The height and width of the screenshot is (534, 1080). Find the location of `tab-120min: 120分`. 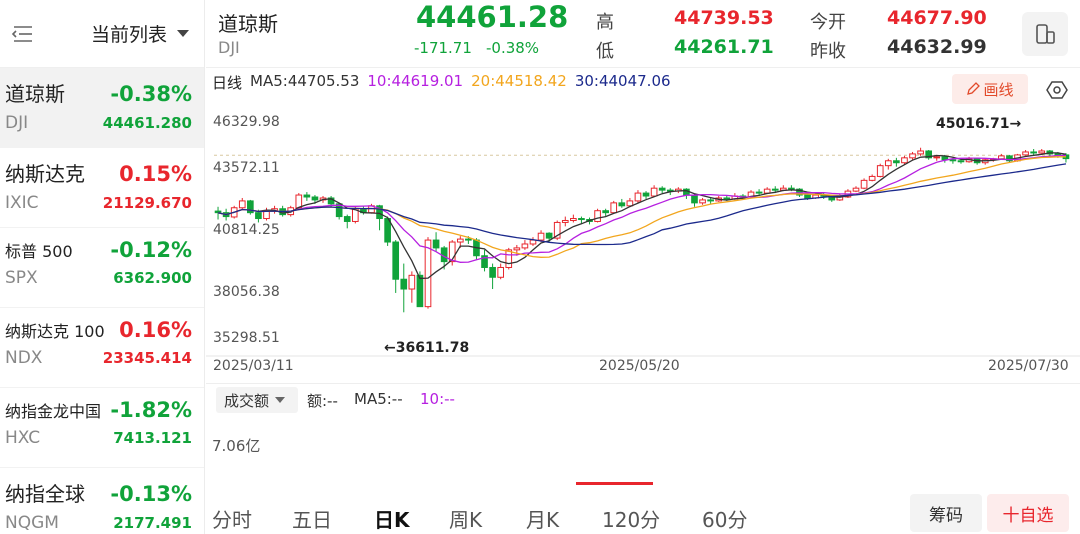

tab-120min: 120分 is located at coordinates (631, 518).